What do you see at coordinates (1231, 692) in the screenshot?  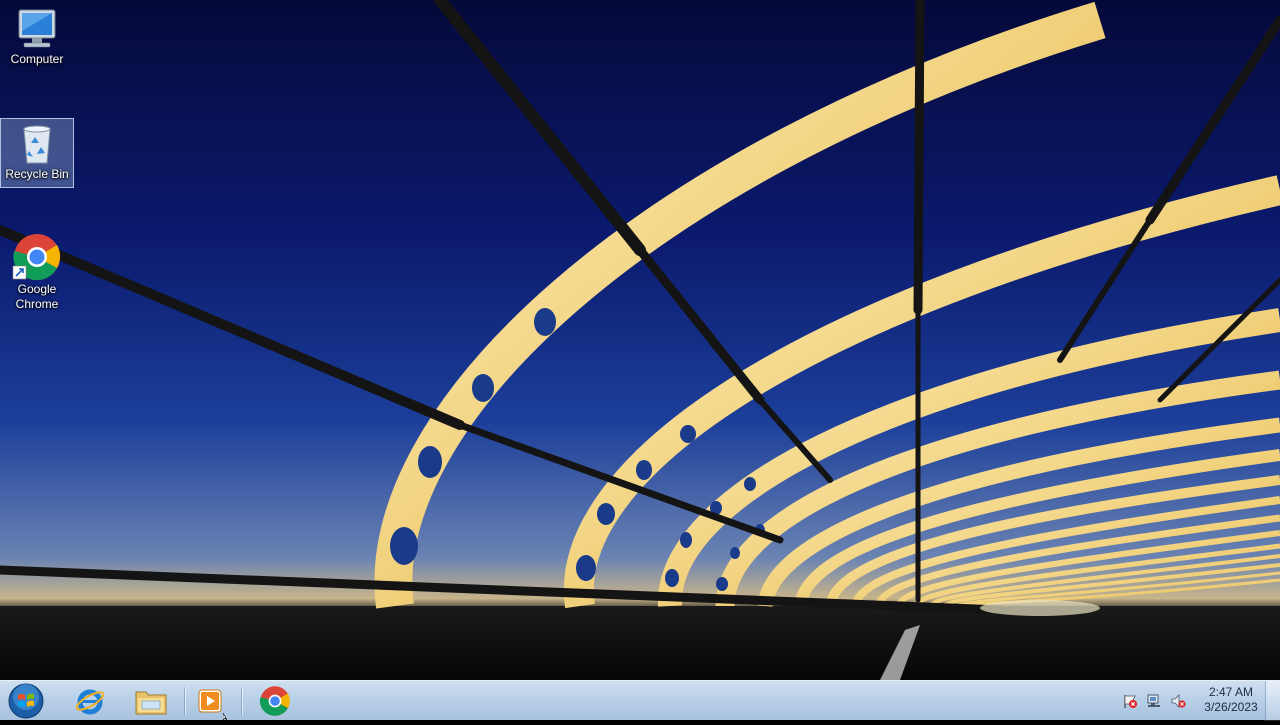 I see `clock-time: 2:47 AM` at bounding box center [1231, 692].